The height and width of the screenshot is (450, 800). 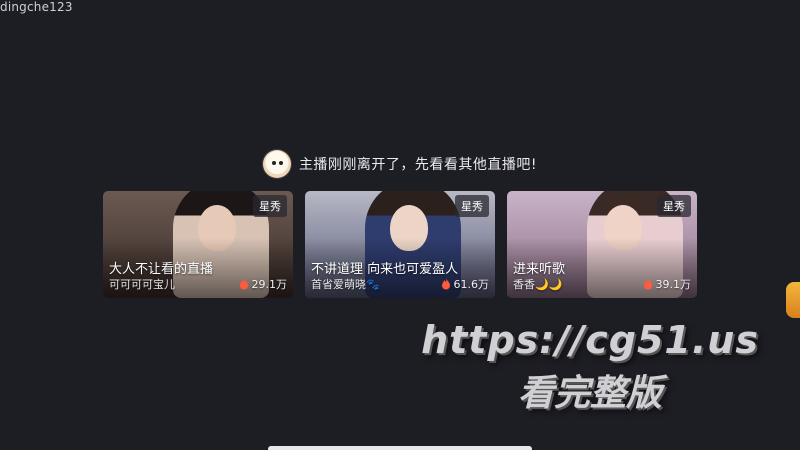 I want to click on host-avatar-icon, so click(x=276, y=164).